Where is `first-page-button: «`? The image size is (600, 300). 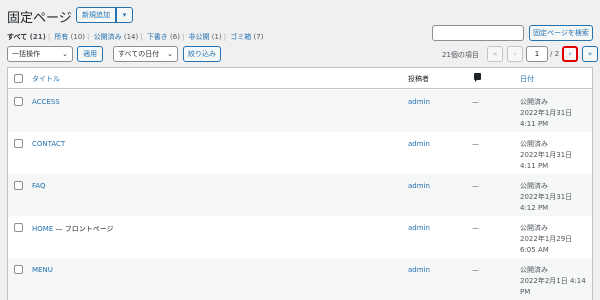 first-page-button: « is located at coordinates (495, 54).